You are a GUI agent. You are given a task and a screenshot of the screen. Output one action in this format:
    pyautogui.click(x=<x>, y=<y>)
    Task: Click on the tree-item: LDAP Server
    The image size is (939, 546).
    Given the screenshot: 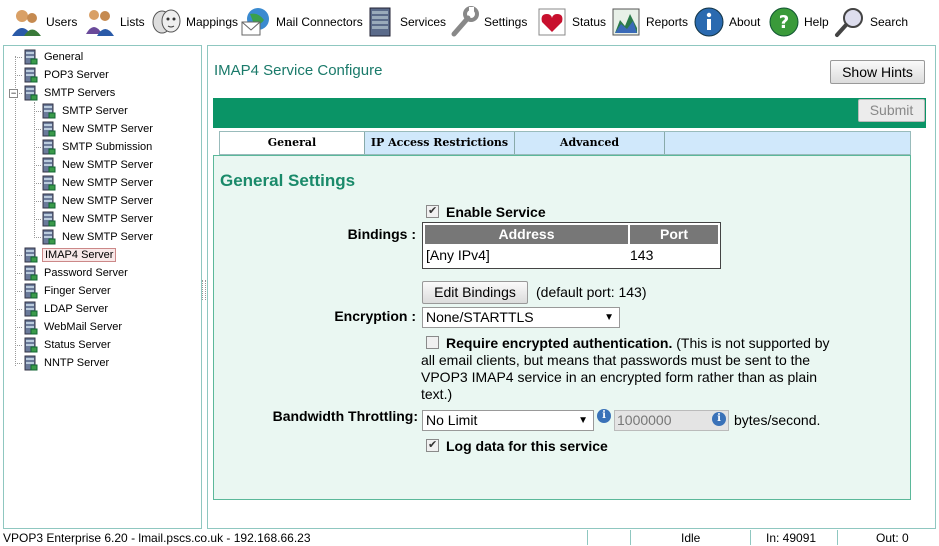 What is the action you would take?
    pyautogui.click(x=66, y=309)
    